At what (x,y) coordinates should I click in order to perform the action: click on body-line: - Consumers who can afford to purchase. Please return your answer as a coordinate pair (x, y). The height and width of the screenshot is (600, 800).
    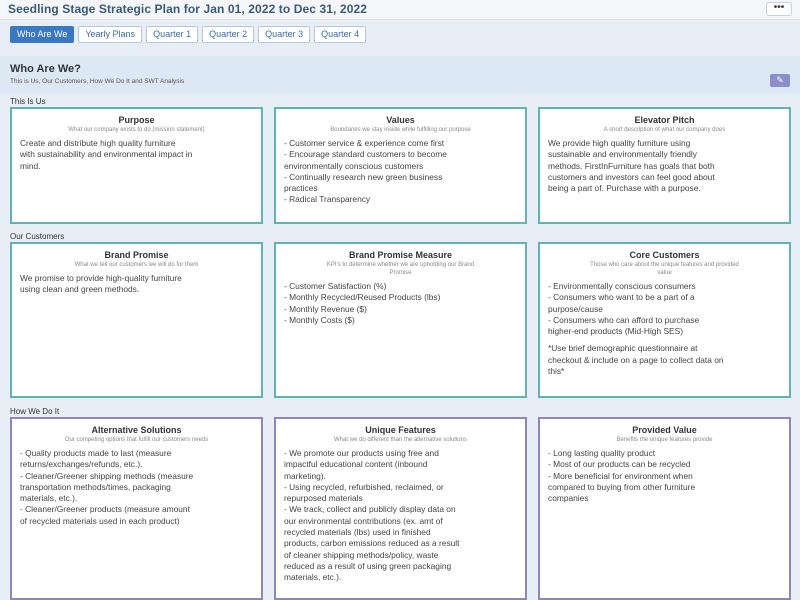
    Looking at the image, I should click on (624, 319).